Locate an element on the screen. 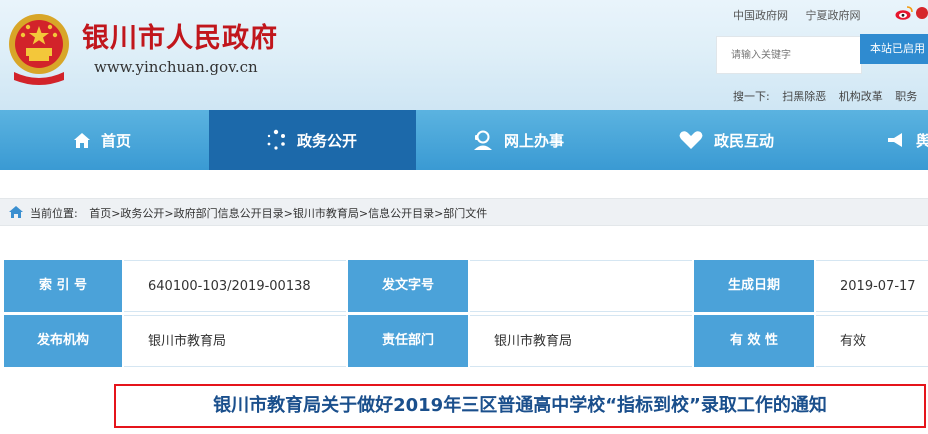 The height and width of the screenshot is (434, 928). nav-item-label: 首页 is located at coordinates (116, 140).